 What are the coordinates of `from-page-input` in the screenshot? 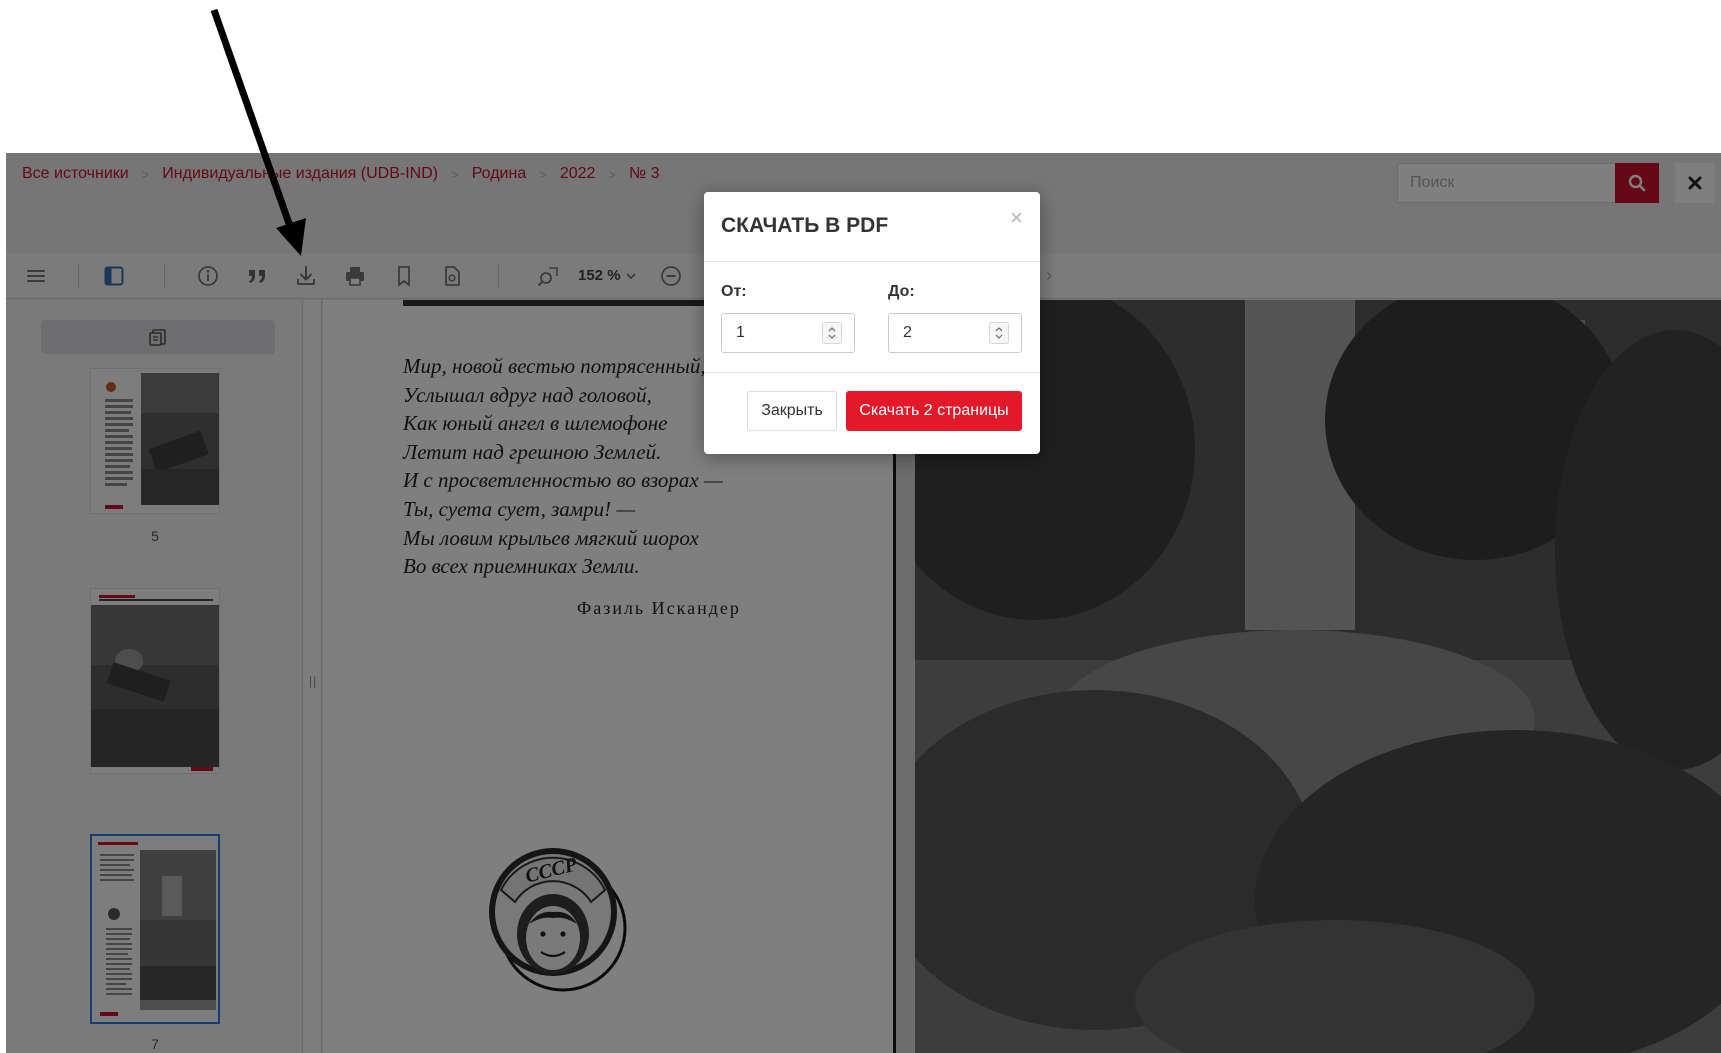 It's located at (772, 333).